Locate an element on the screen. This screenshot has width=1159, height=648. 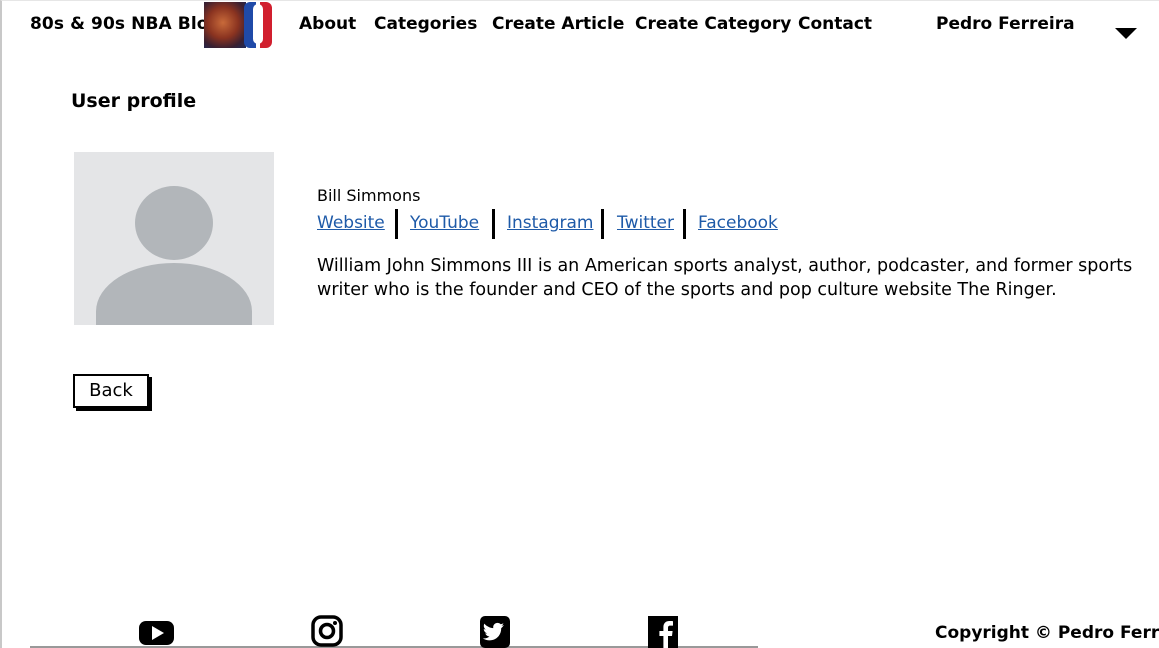
copyright-text: Copyright © Pedro Ferreira is located at coordinates (1047, 633).